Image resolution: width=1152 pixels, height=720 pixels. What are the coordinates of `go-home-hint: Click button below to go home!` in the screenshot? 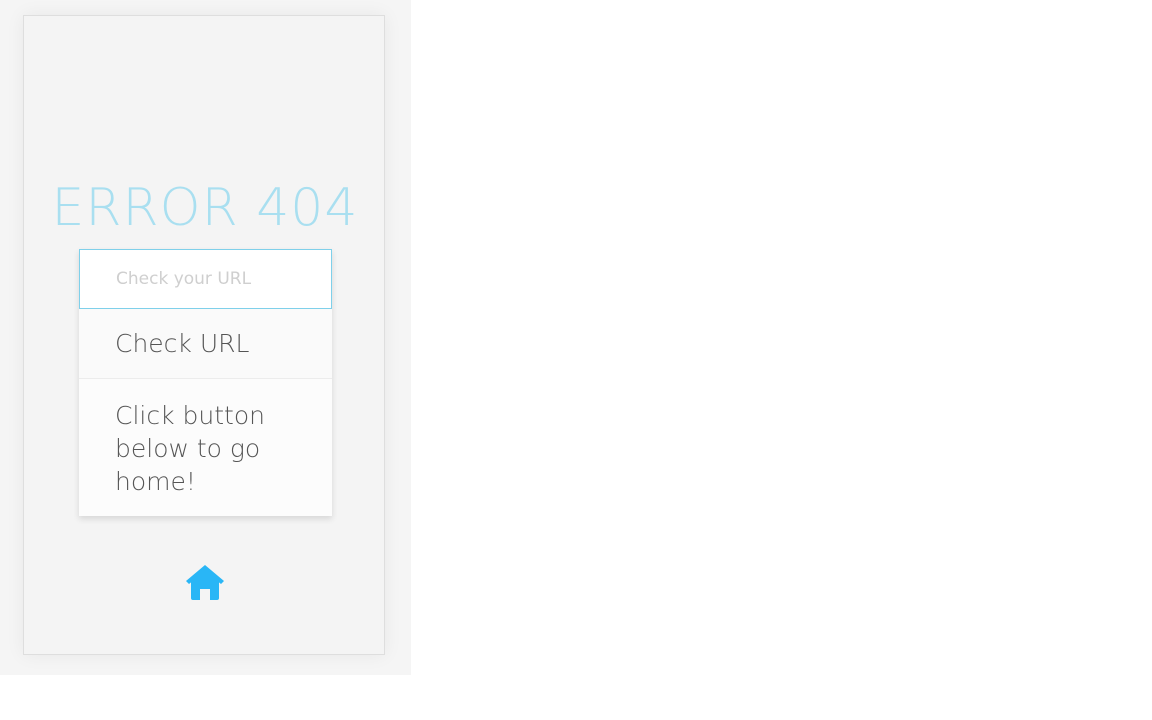 It's located at (190, 448).